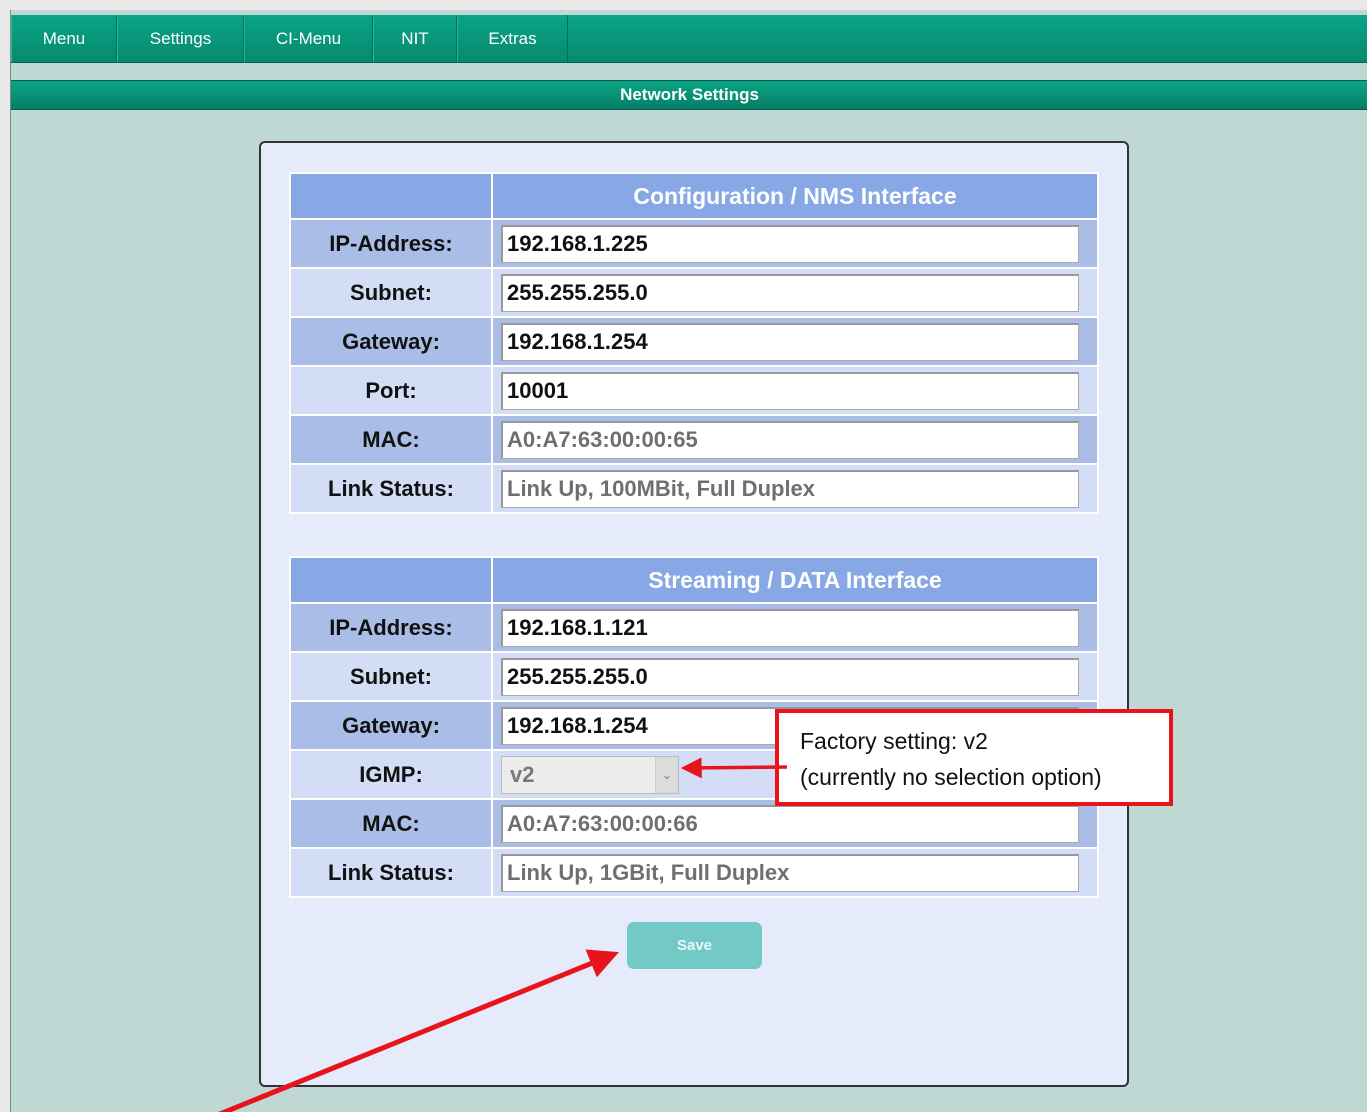 The height and width of the screenshot is (1112, 1367). I want to click on data-link-status-field, so click(790, 872).